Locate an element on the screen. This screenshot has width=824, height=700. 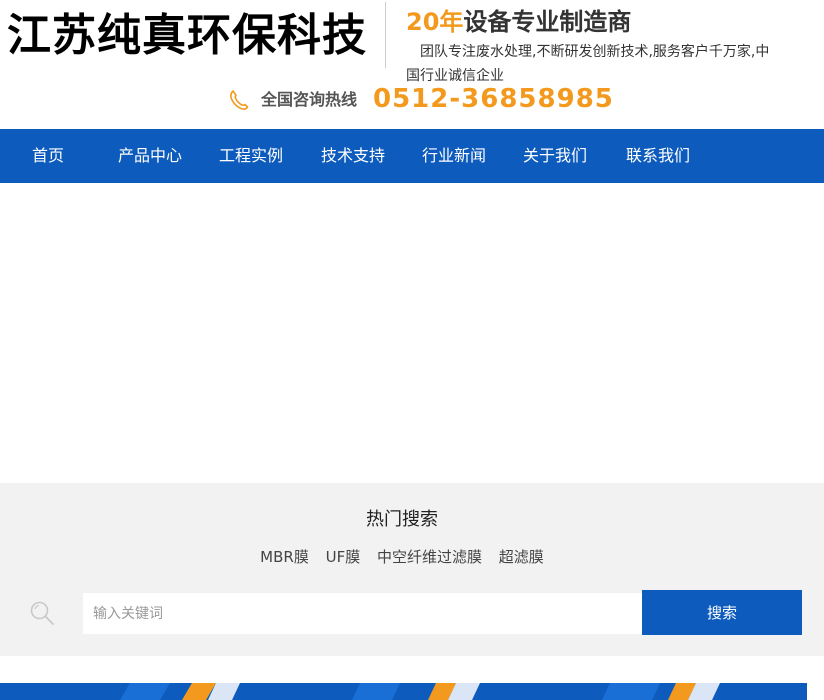
nav-item-cases: 工程实例 is located at coordinates (251, 156).